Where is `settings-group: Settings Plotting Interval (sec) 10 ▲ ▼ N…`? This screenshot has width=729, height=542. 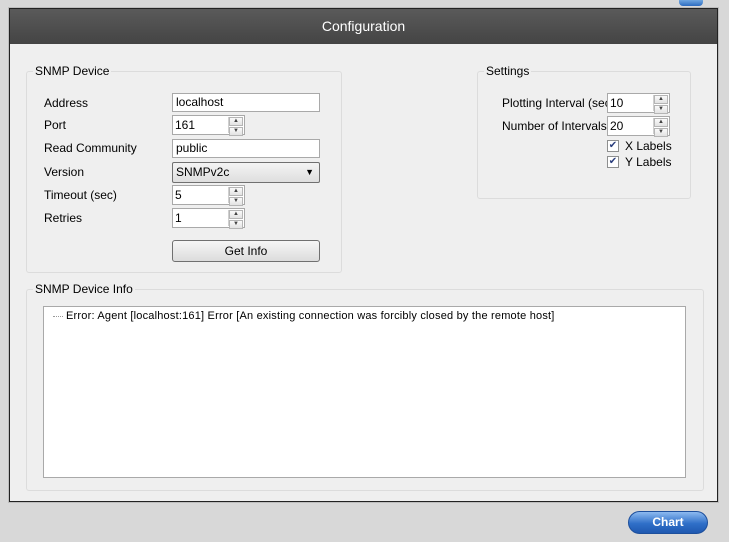 settings-group: Settings Plotting Interval (sec) 10 ▲ ▼ N… is located at coordinates (584, 131).